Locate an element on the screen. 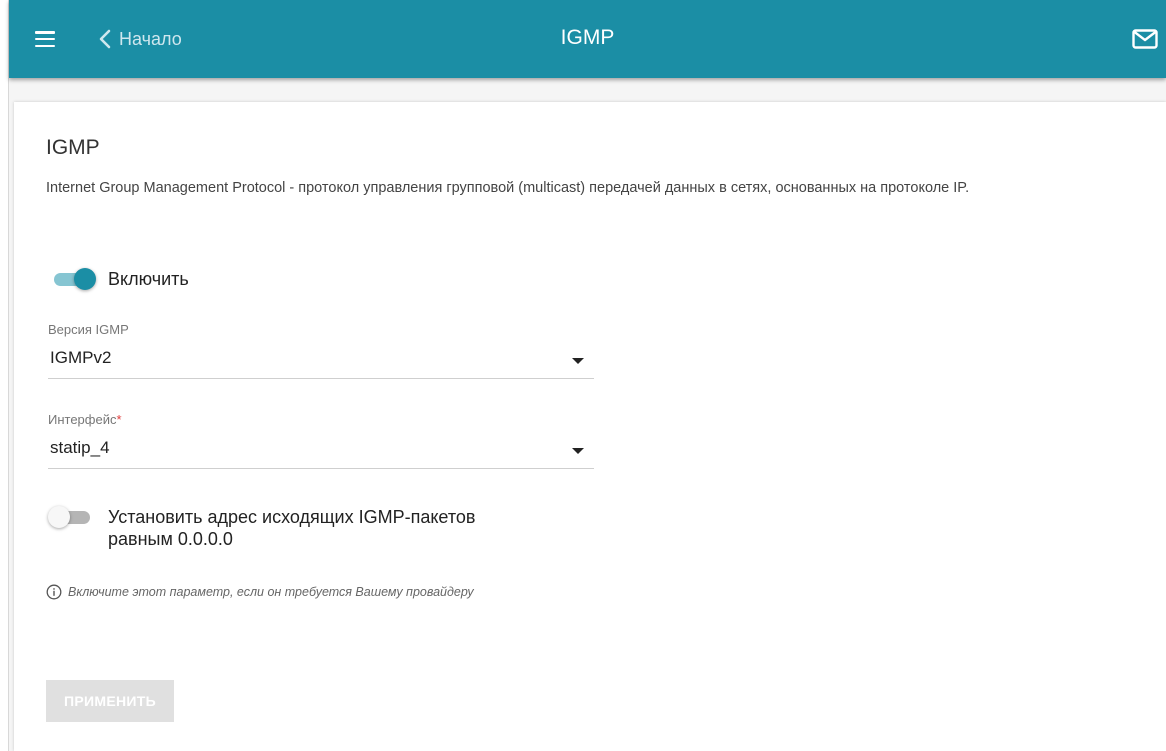 This screenshot has height=751, width=1166. top-bar: Начало IGMP is located at coordinates (587, 39).